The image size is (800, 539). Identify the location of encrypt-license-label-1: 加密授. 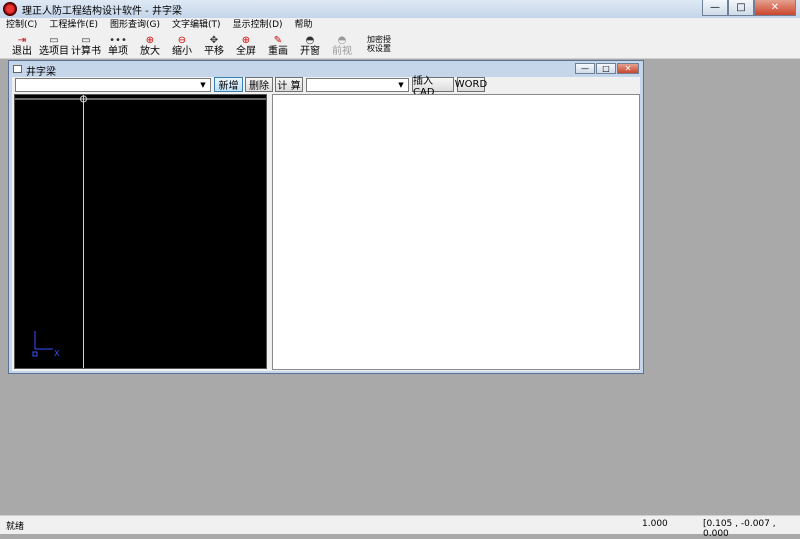
(379, 39).